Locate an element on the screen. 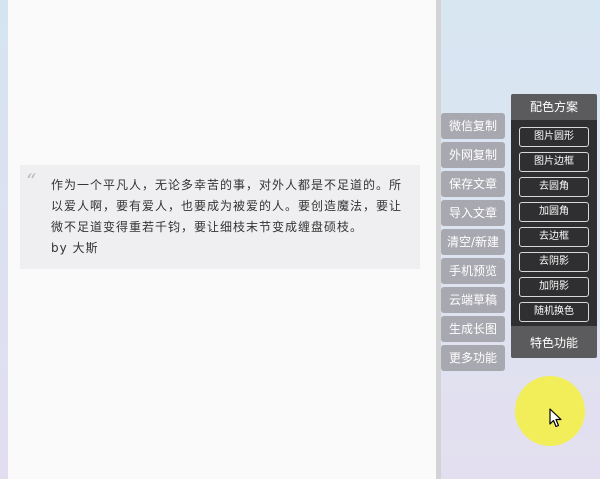 This screenshot has width=600, height=479. color-scheme-title: 配色方案 is located at coordinates (554, 107).